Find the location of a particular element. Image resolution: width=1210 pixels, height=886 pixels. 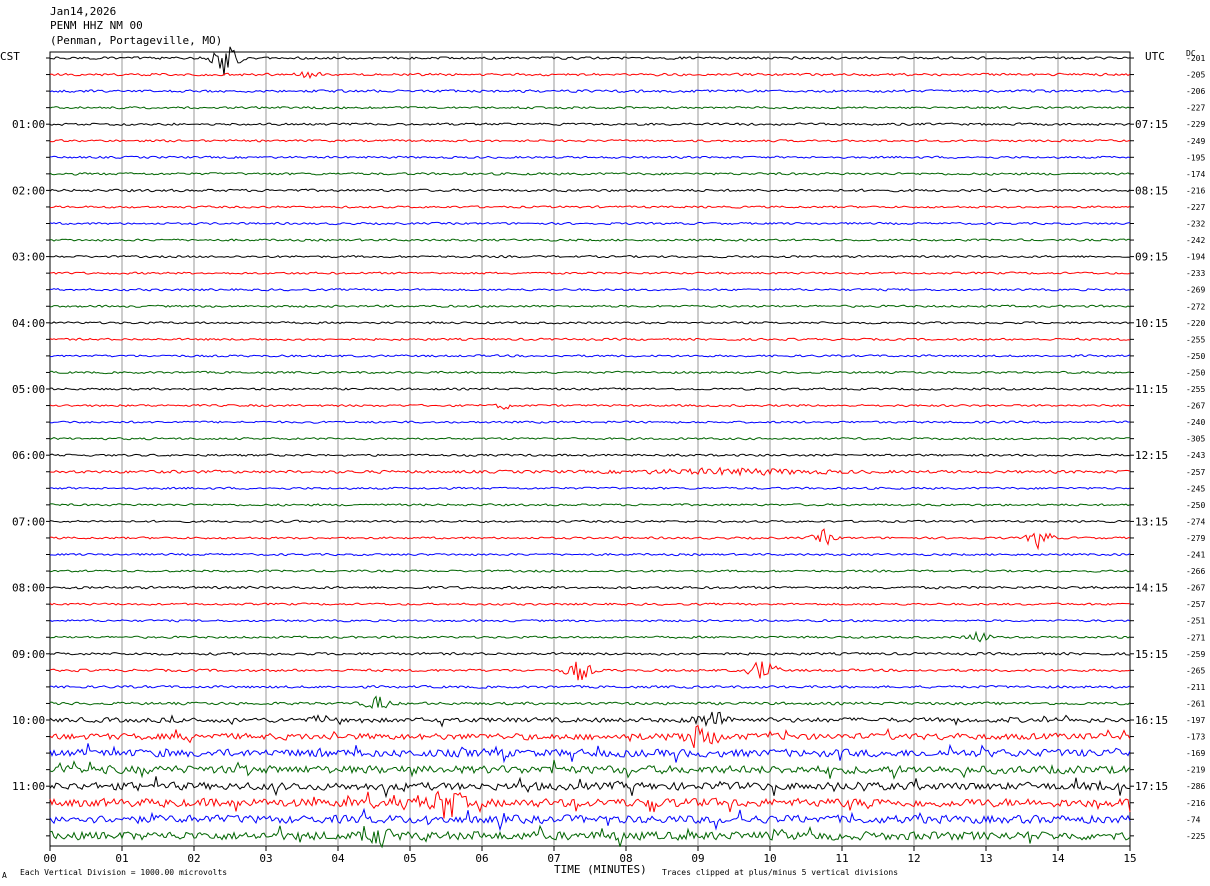

utc-hour-label: 09:15 is located at coordinates (1151, 257).